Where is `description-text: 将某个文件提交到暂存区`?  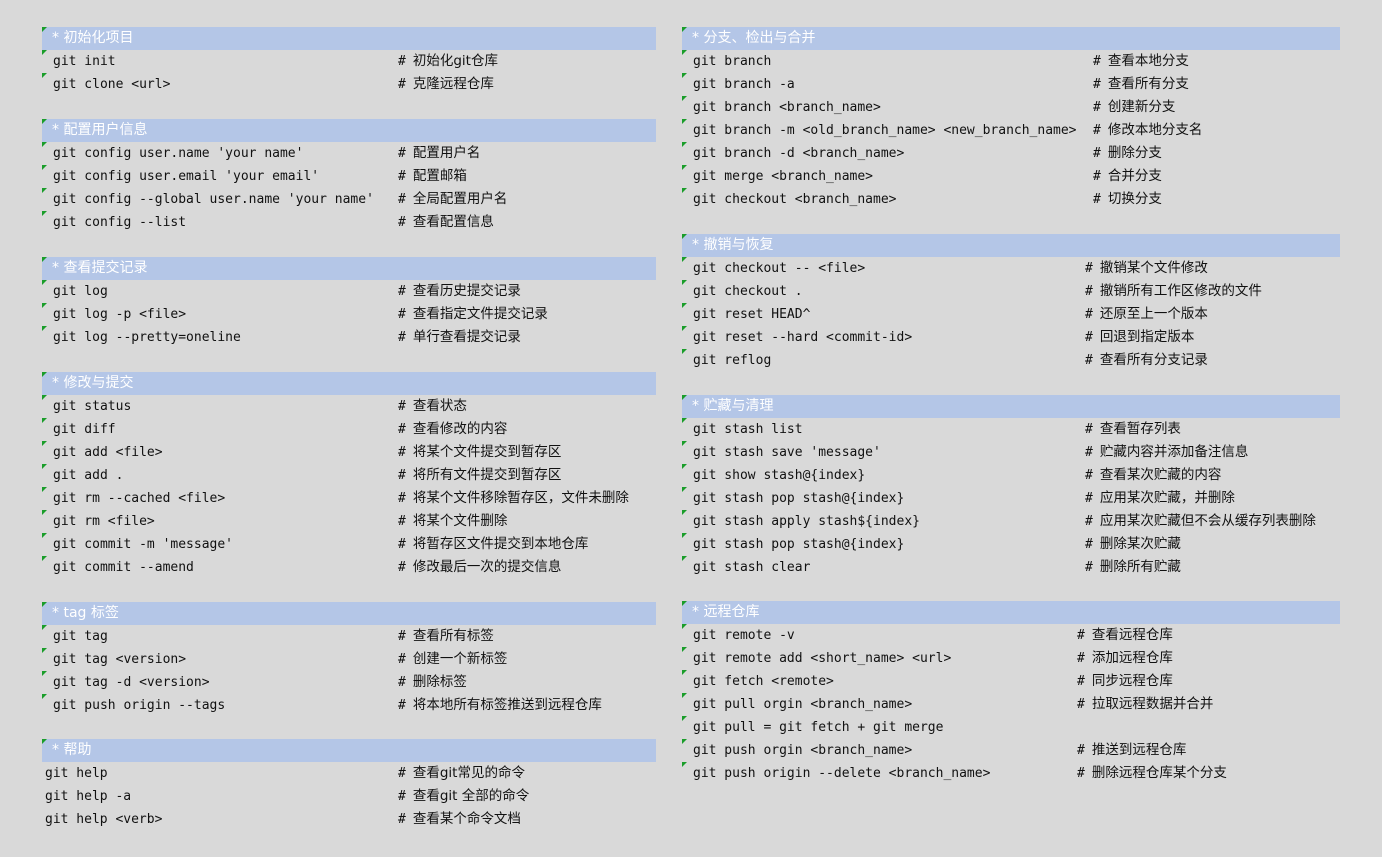 description-text: 将某个文件提交到暂存区 is located at coordinates (487, 452).